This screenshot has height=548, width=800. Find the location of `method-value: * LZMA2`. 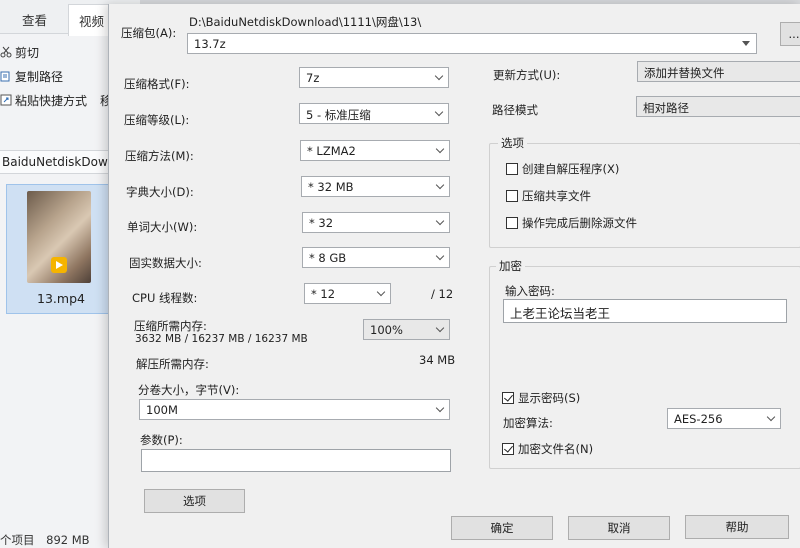

method-value: * LZMA2 is located at coordinates (331, 151).